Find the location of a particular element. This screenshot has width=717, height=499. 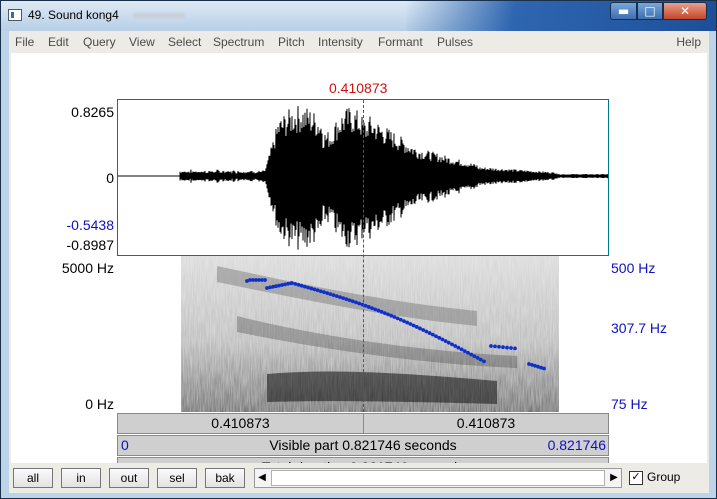

left-half-button: 0.410873 is located at coordinates (240, 423).